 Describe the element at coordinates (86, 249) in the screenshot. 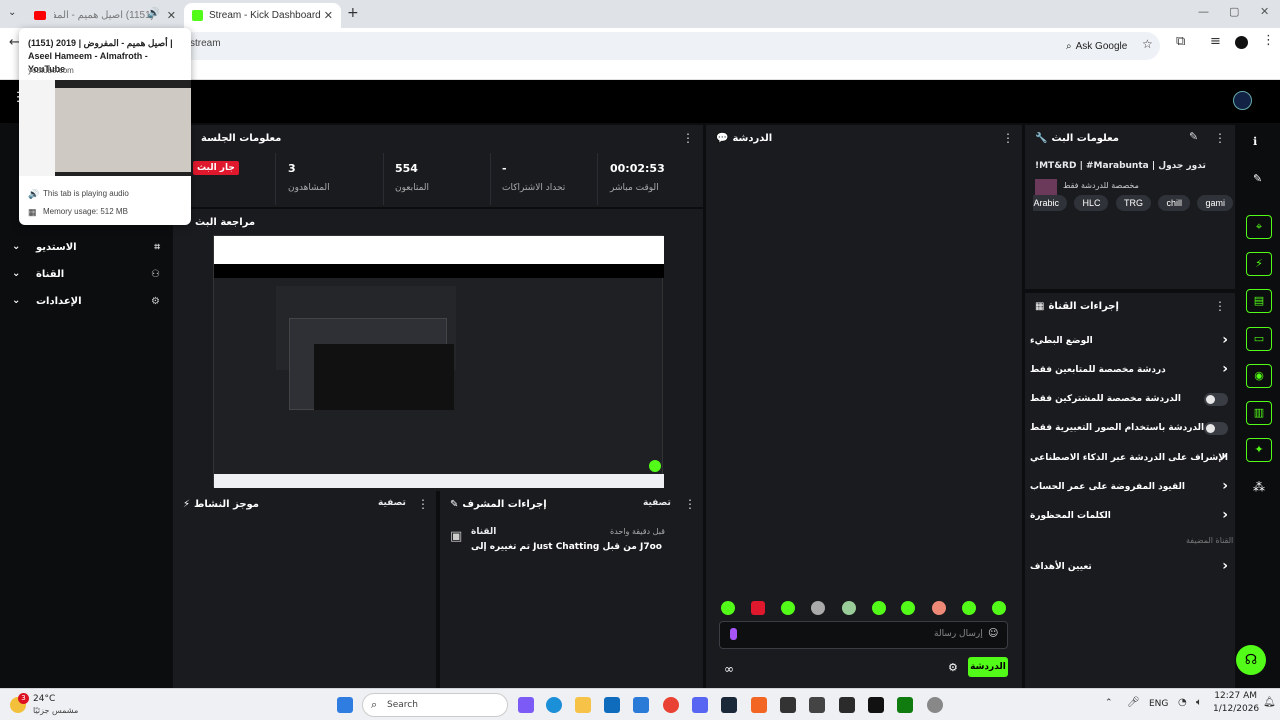

I see `sidebar-item-studio: ⌄ الاستديو ⌗` at that location.